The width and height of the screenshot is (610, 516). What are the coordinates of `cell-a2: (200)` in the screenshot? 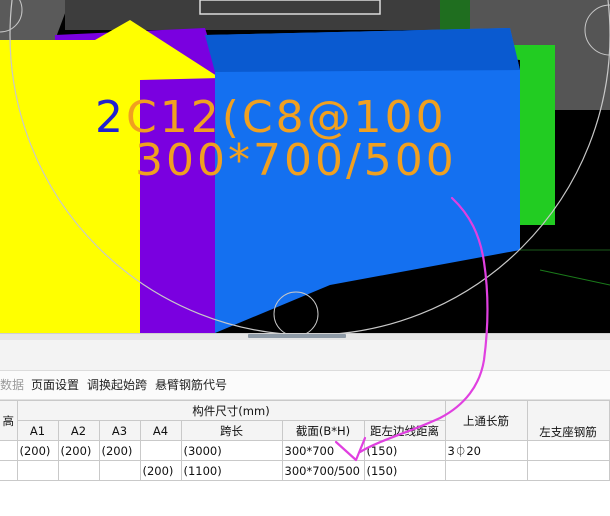 It's located at (78, 450).